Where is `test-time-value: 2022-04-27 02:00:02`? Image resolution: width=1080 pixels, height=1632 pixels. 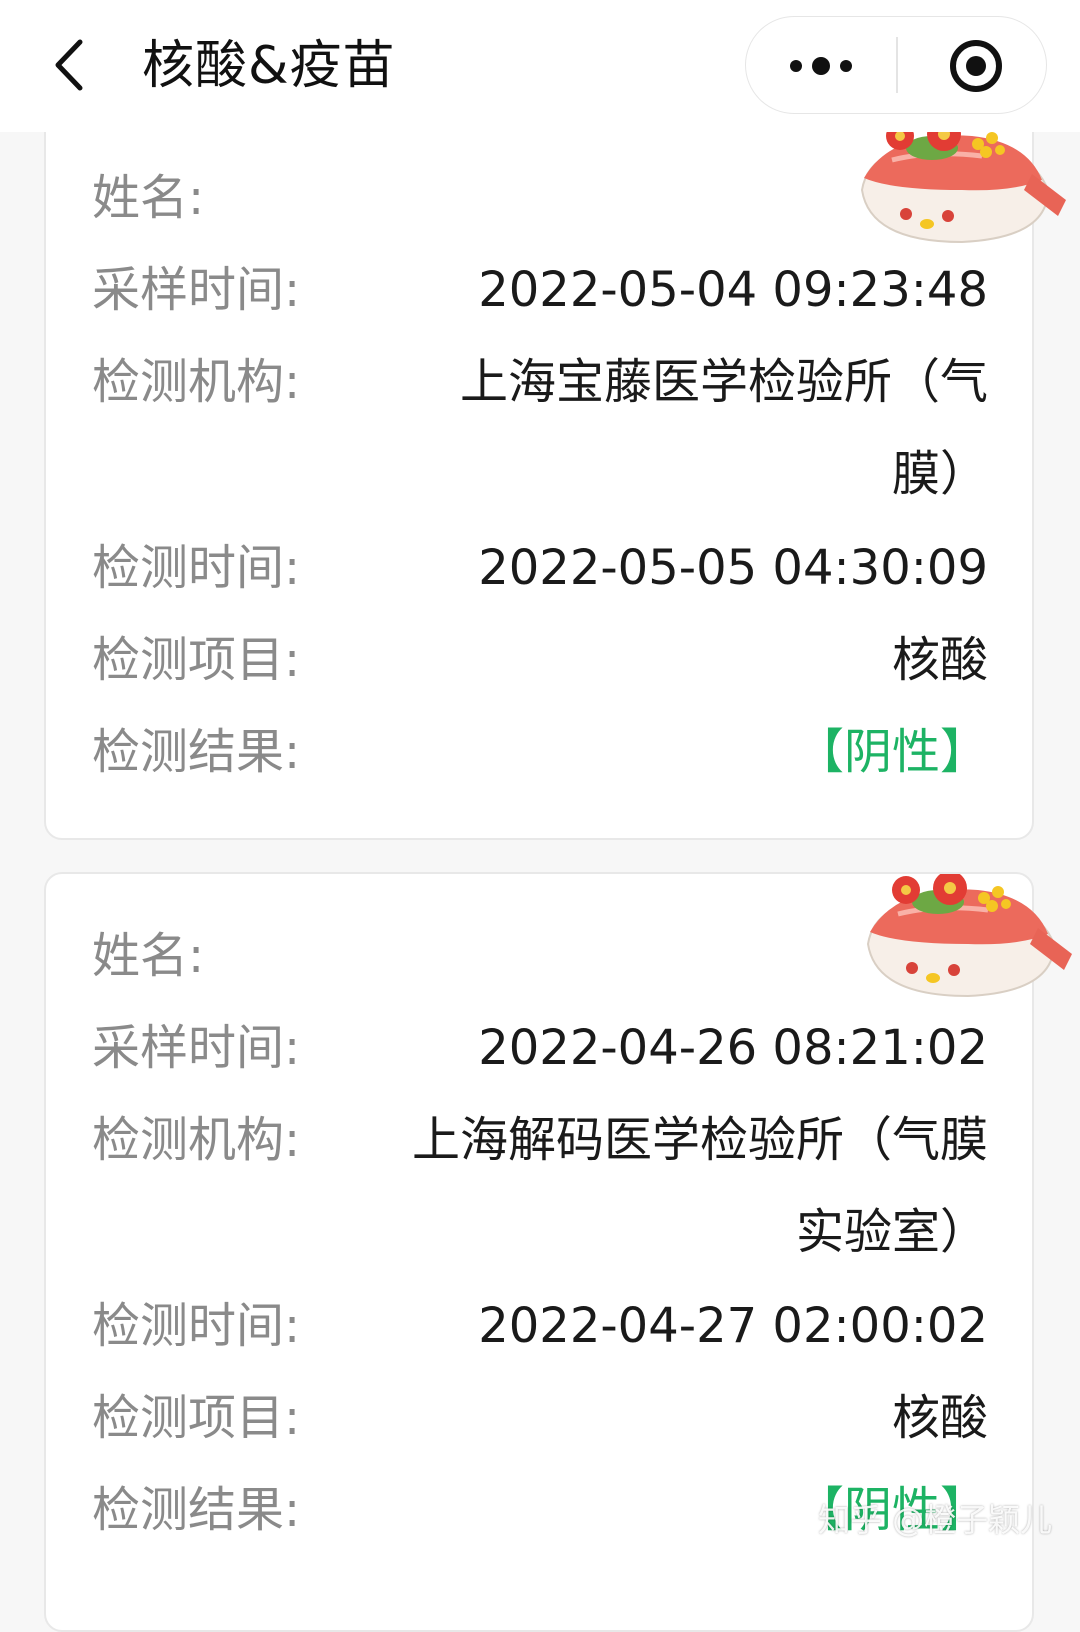 test-time-value: 2022-04-27 02:00:02 is located at coordinates (733, 1326).